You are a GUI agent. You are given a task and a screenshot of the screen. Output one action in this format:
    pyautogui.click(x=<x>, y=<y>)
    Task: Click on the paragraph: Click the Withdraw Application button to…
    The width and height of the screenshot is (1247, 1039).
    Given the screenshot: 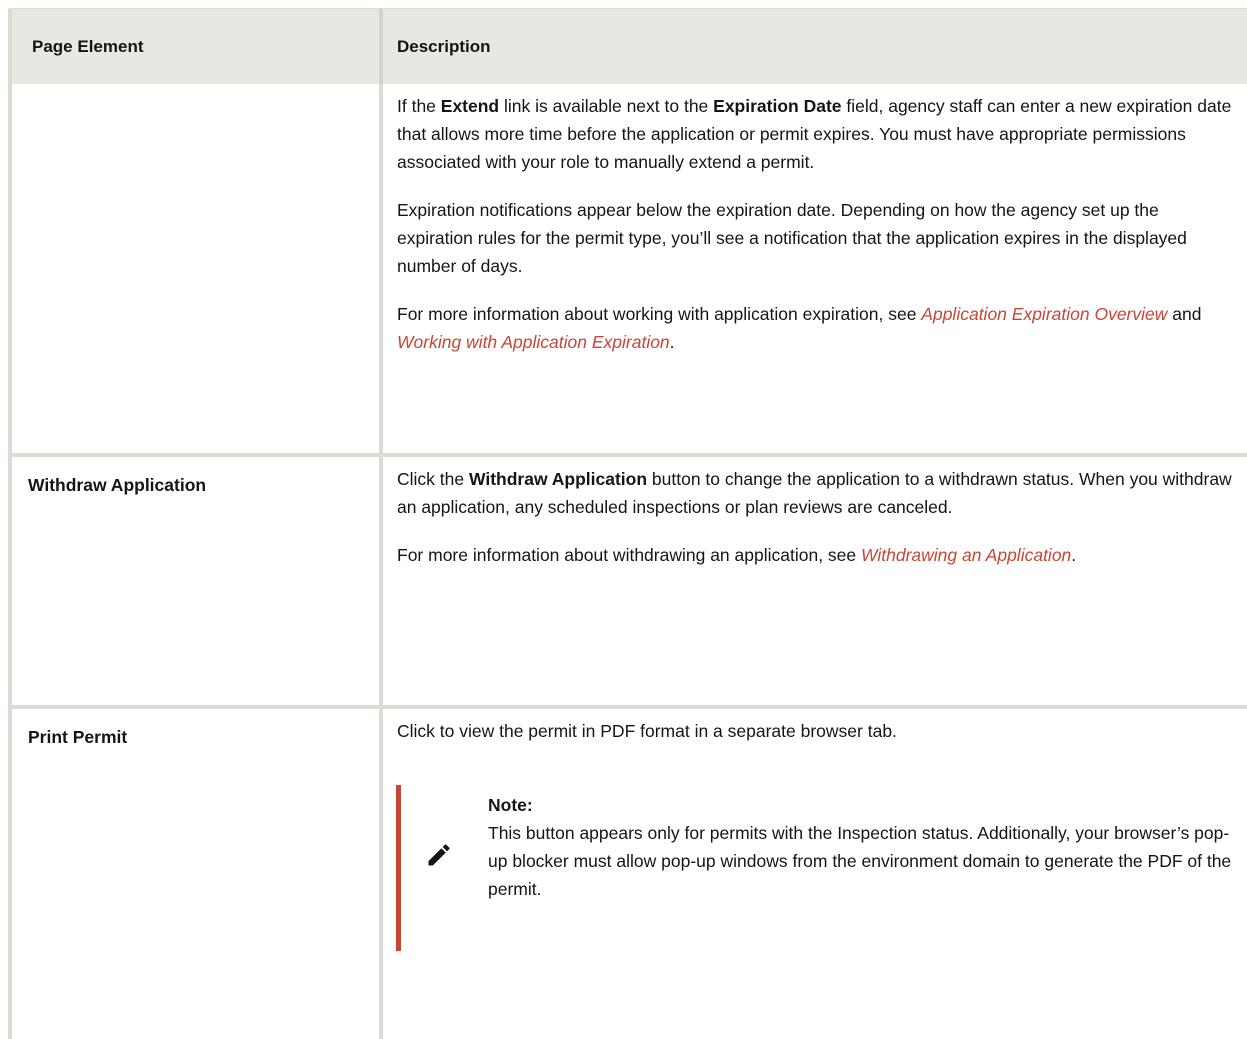 What is the action you would take?
    pyautogui.click(x=816, y=493)
    